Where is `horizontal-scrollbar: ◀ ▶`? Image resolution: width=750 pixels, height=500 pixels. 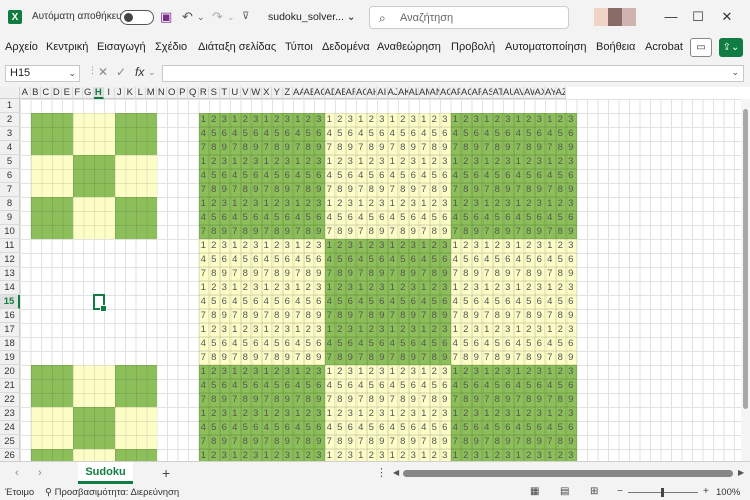 horizontal-scrollbar: ◀ ▶ is located at coordinates (570, 473).